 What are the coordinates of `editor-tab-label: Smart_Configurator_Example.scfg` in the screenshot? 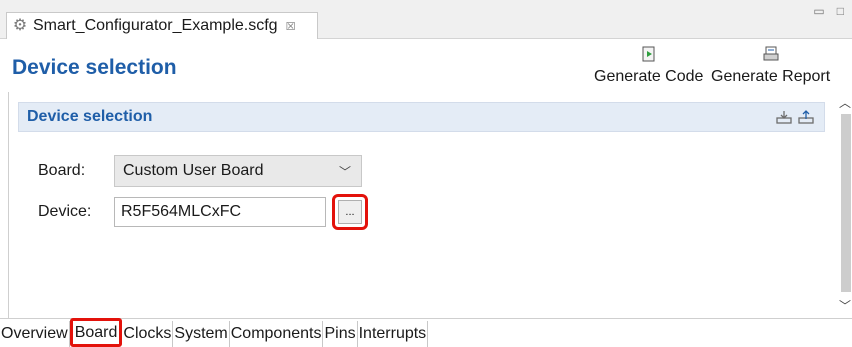 It's located at (155, 25).